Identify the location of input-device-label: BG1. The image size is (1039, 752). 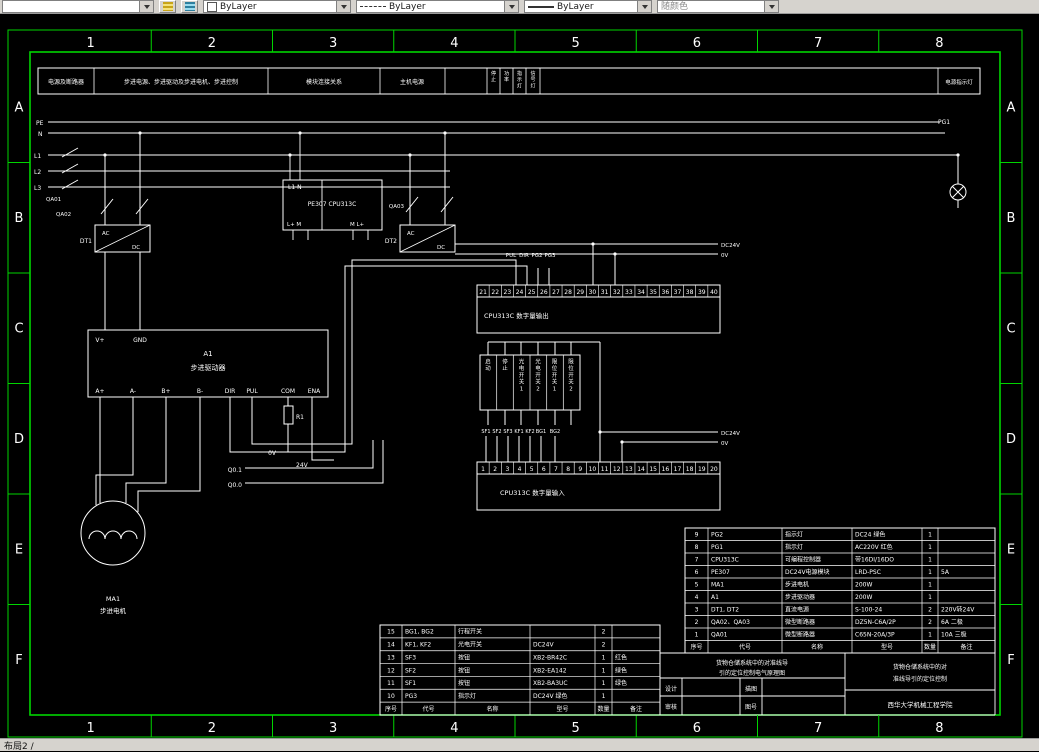
(541, 432).